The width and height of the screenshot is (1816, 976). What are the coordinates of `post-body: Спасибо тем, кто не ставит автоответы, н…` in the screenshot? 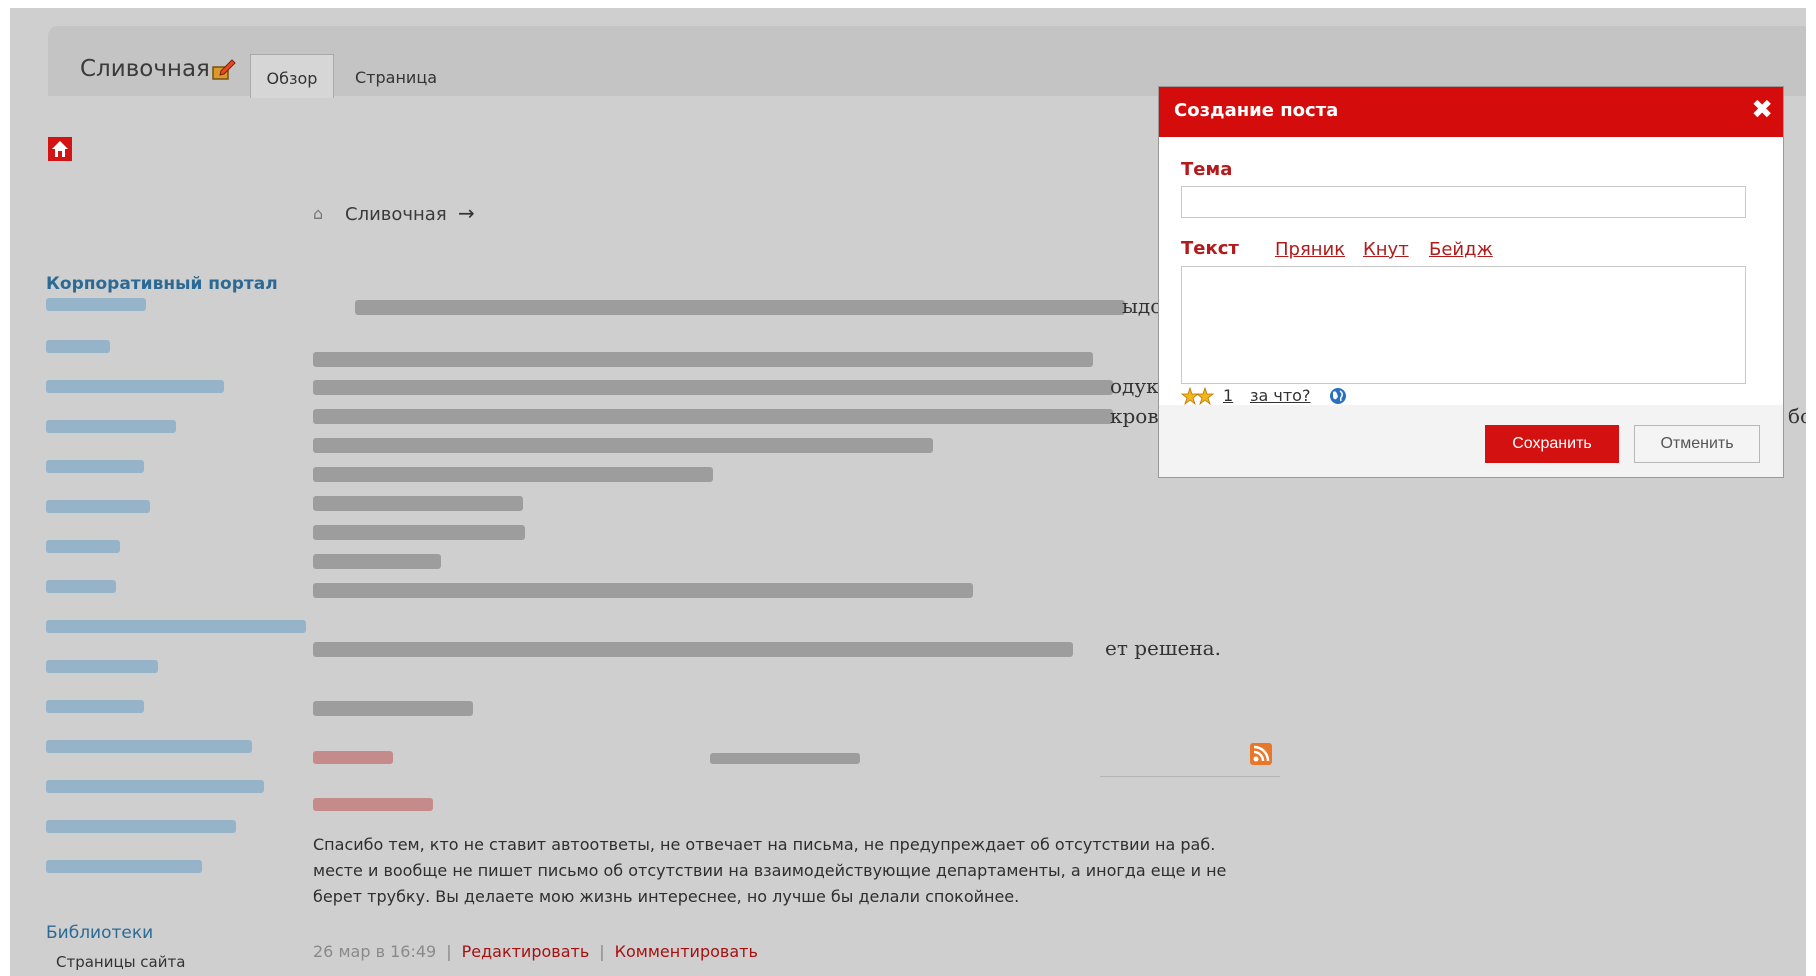 It's located at (770, 870).